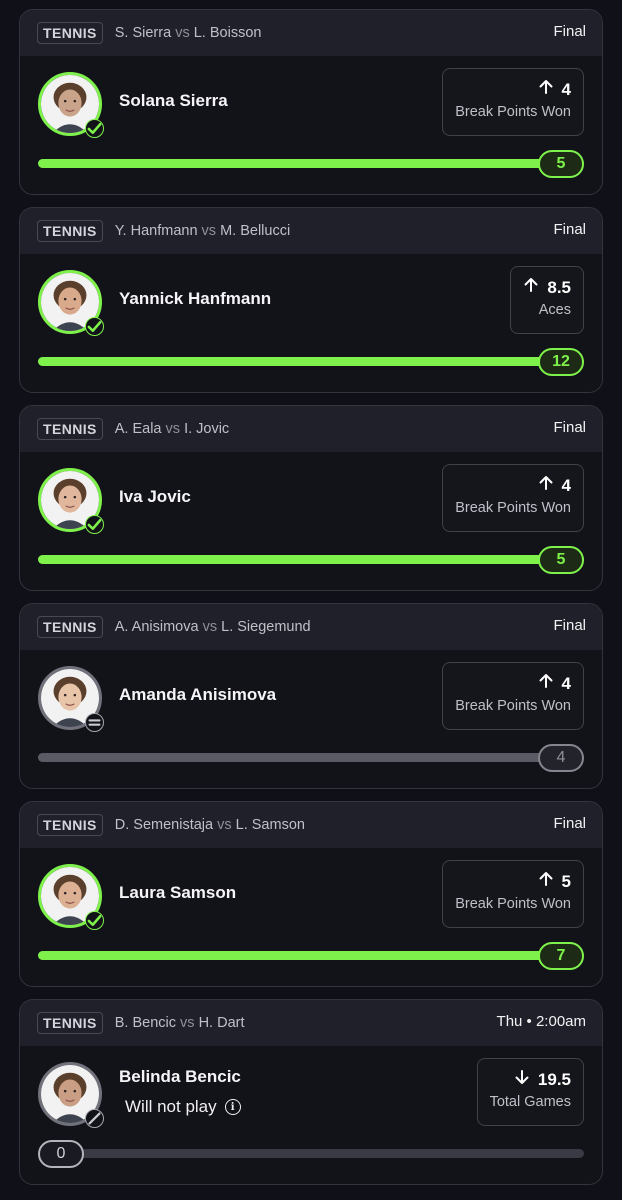 The width and height of the screenshot is (622, 1200). What do you see at coordinates (311, 231) in the screenshot?
I see `card-header: TENNIS Y. Hanfmann vs M. Bellucci Final` at bounding box center [311, 231].